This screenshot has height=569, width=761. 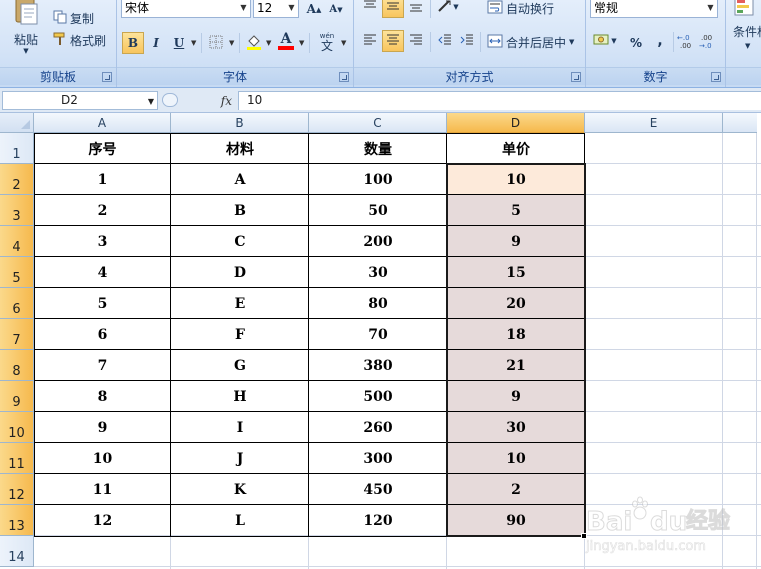 I want to click on font-color-button: A, so click(x=286, y=41).